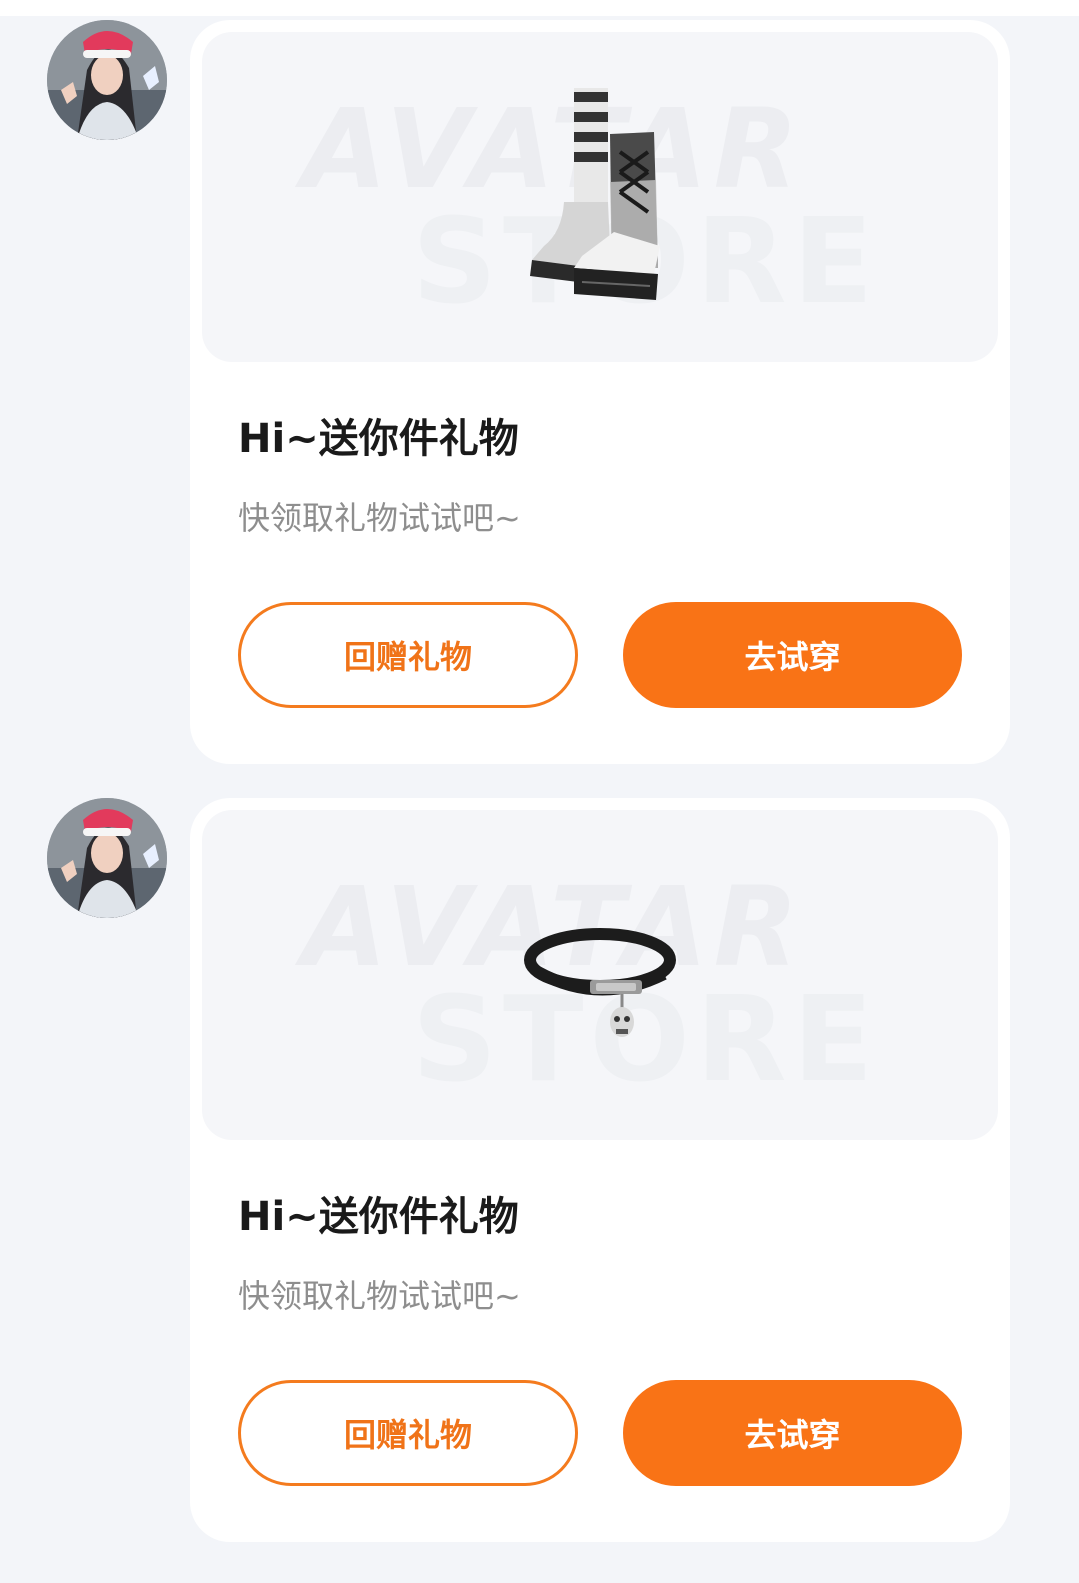 Image resolution: width=1079 pixels, height=1583 pixels. What do you see at coordinates (595, 194) in the screenshot?
I see `boots-icon` at bounding box center [595, 194].